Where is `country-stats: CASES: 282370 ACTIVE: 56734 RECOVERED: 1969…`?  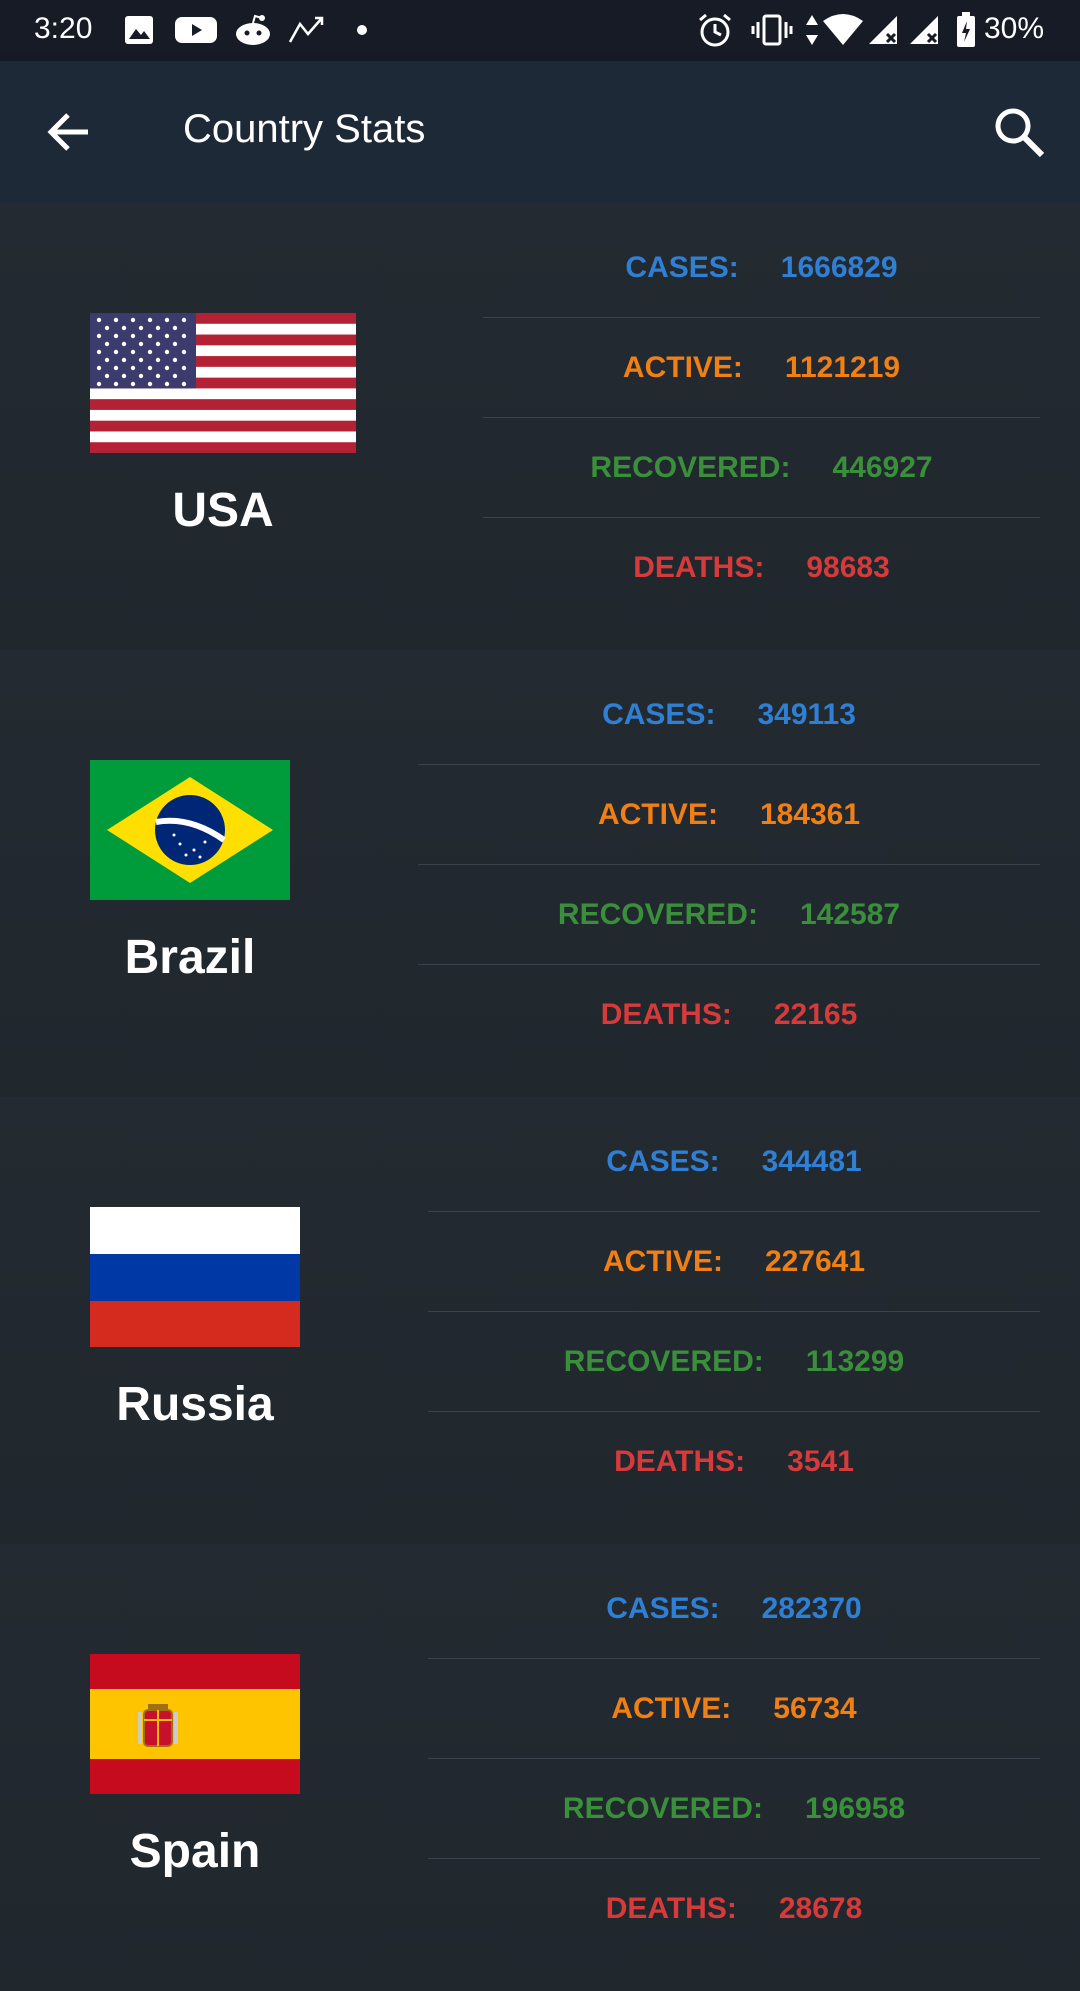 country-stats: CASES: 282370 ACTIVE: 56734 RECOVERED: 1969… is located at coordinates (734, 1758).